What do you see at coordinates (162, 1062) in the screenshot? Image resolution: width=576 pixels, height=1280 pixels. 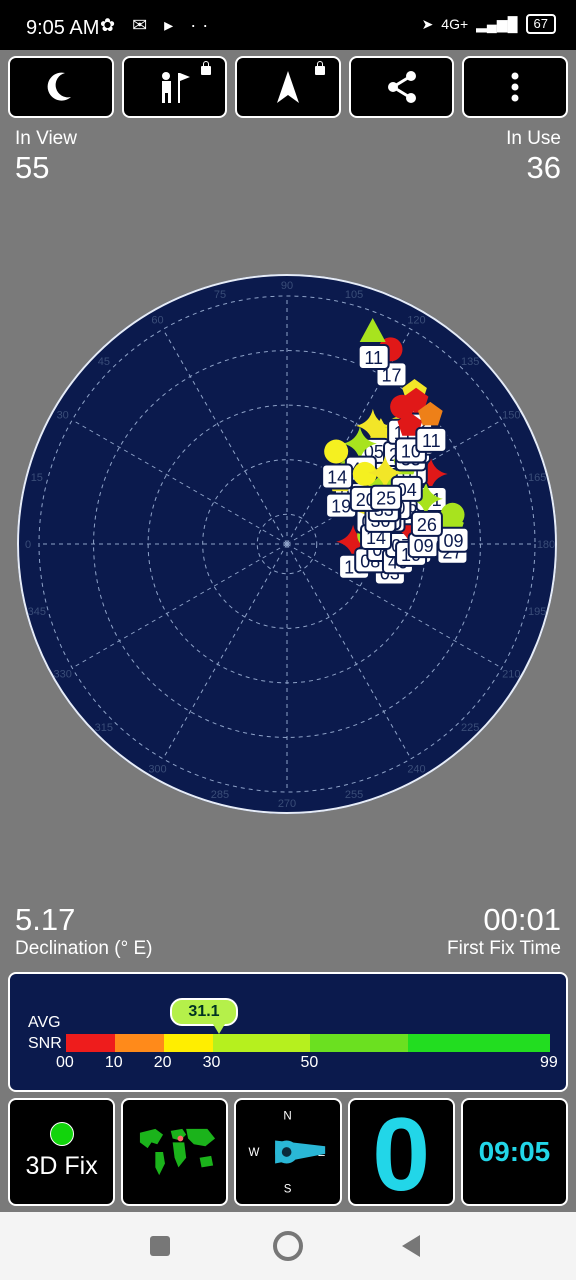 I see `snr-tick-label: 20` at bounding box center [162, 1062].